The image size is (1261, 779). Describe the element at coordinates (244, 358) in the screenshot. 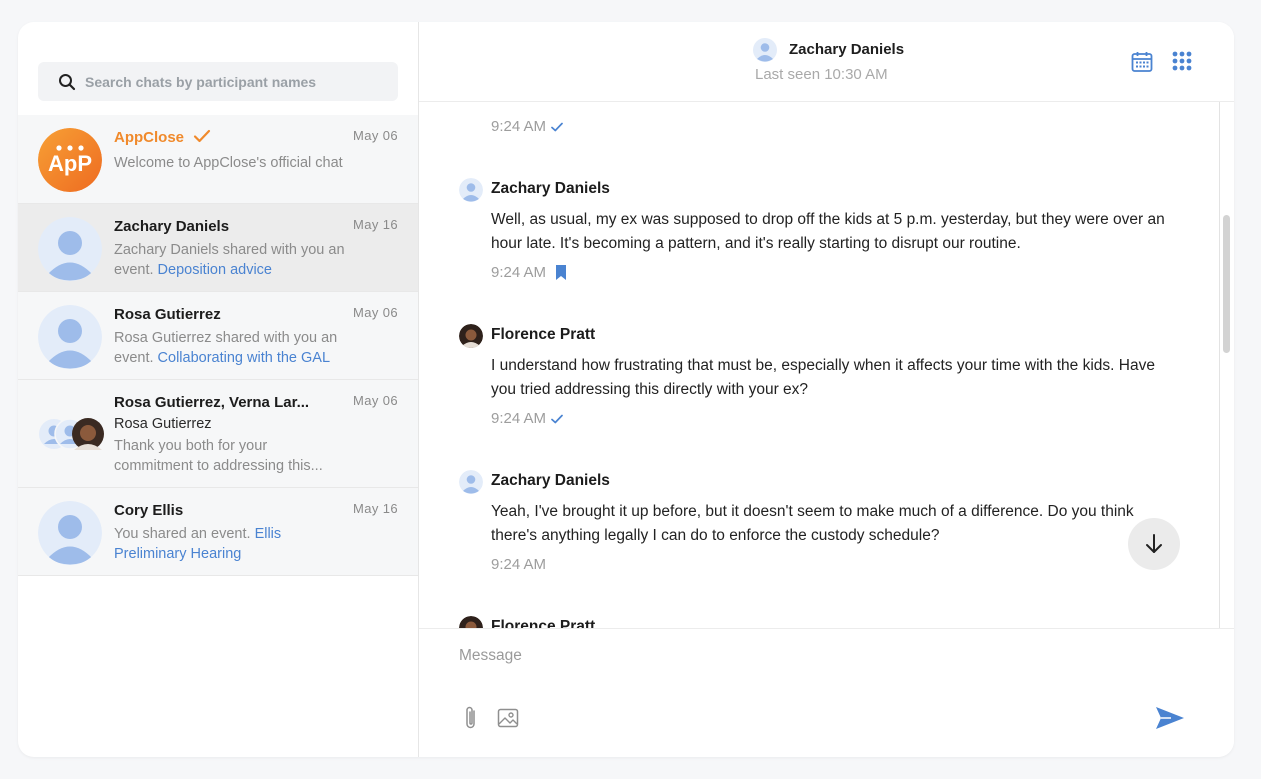

I see `event-link: Collaborating with the GAL` at that location.